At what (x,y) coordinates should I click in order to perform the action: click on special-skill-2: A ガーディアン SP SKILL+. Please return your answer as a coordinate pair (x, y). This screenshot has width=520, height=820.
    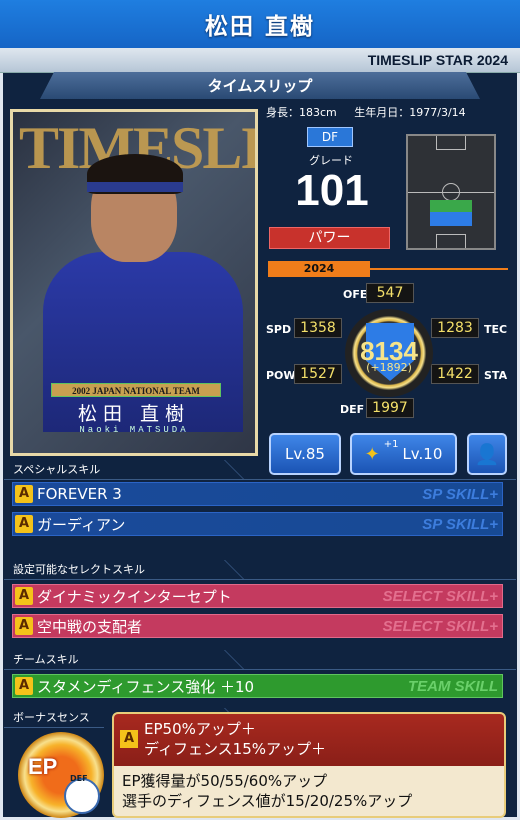
    Looking at the image, I should click on (257, 524).